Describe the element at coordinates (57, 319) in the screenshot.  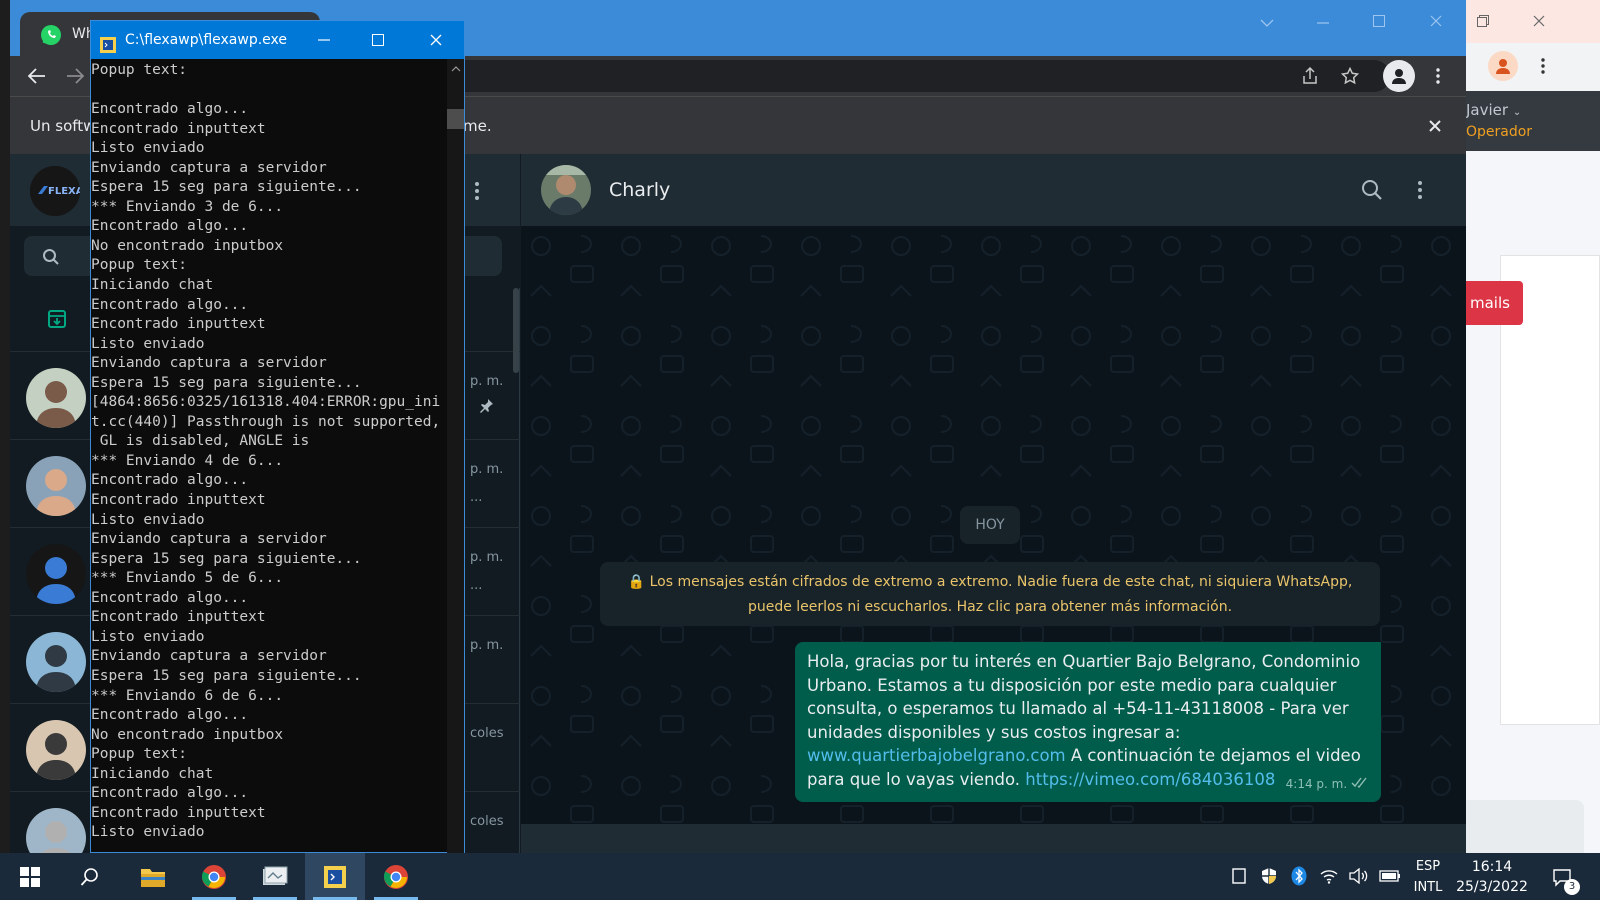
I see `archive-icon` at that location.